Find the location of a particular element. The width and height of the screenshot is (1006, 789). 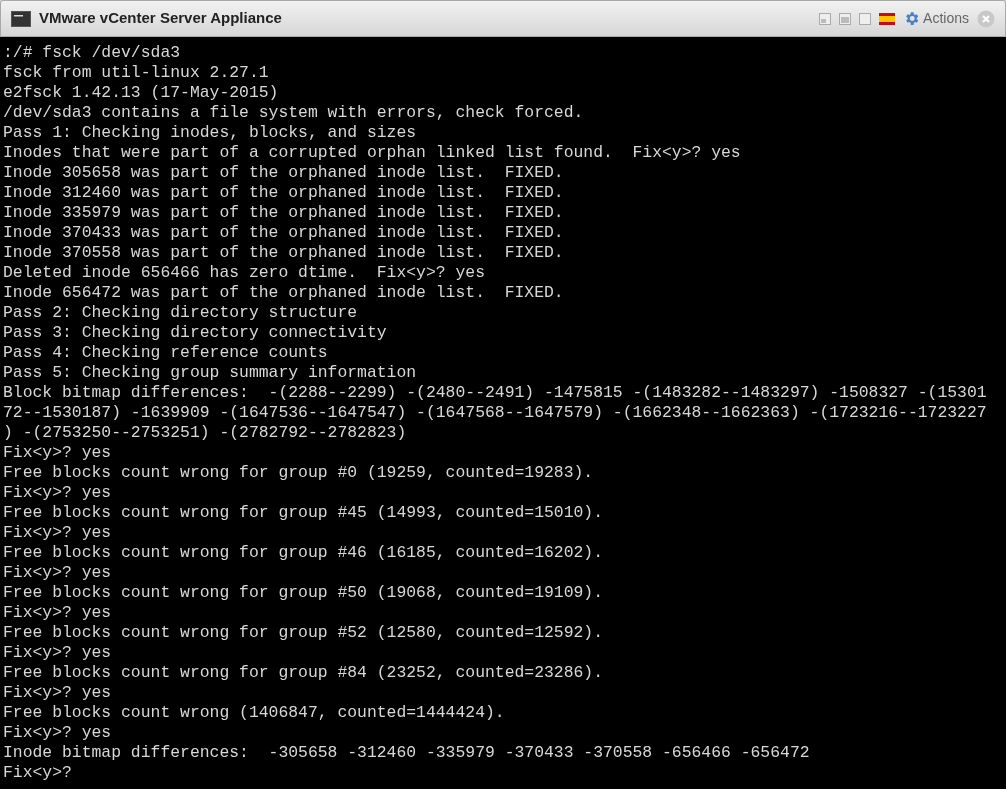

terminal-line: Free blocks count wrong for group #52 (12580, counted=12592). is located at coordinates (302, 633).